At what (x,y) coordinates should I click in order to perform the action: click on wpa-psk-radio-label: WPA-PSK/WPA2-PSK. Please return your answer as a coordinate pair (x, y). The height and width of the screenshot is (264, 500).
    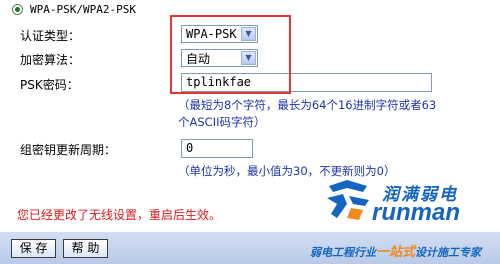
    Looking at the image, I should click on (83, 9).